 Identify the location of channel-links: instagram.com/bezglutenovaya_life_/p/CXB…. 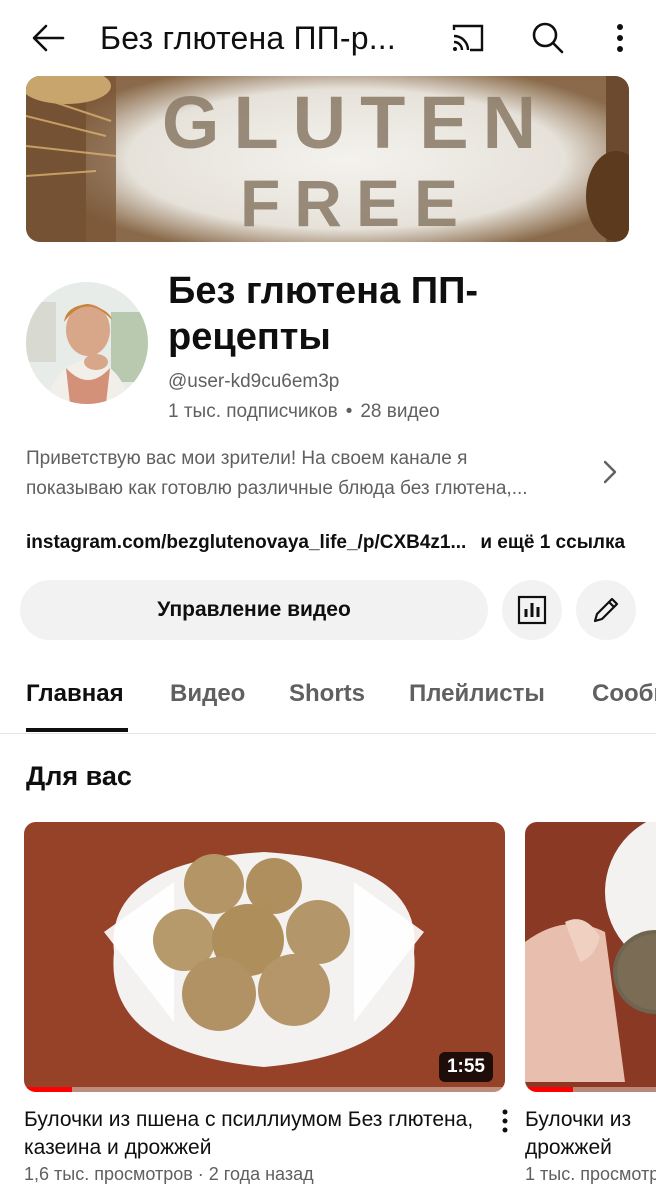
(331, 543).